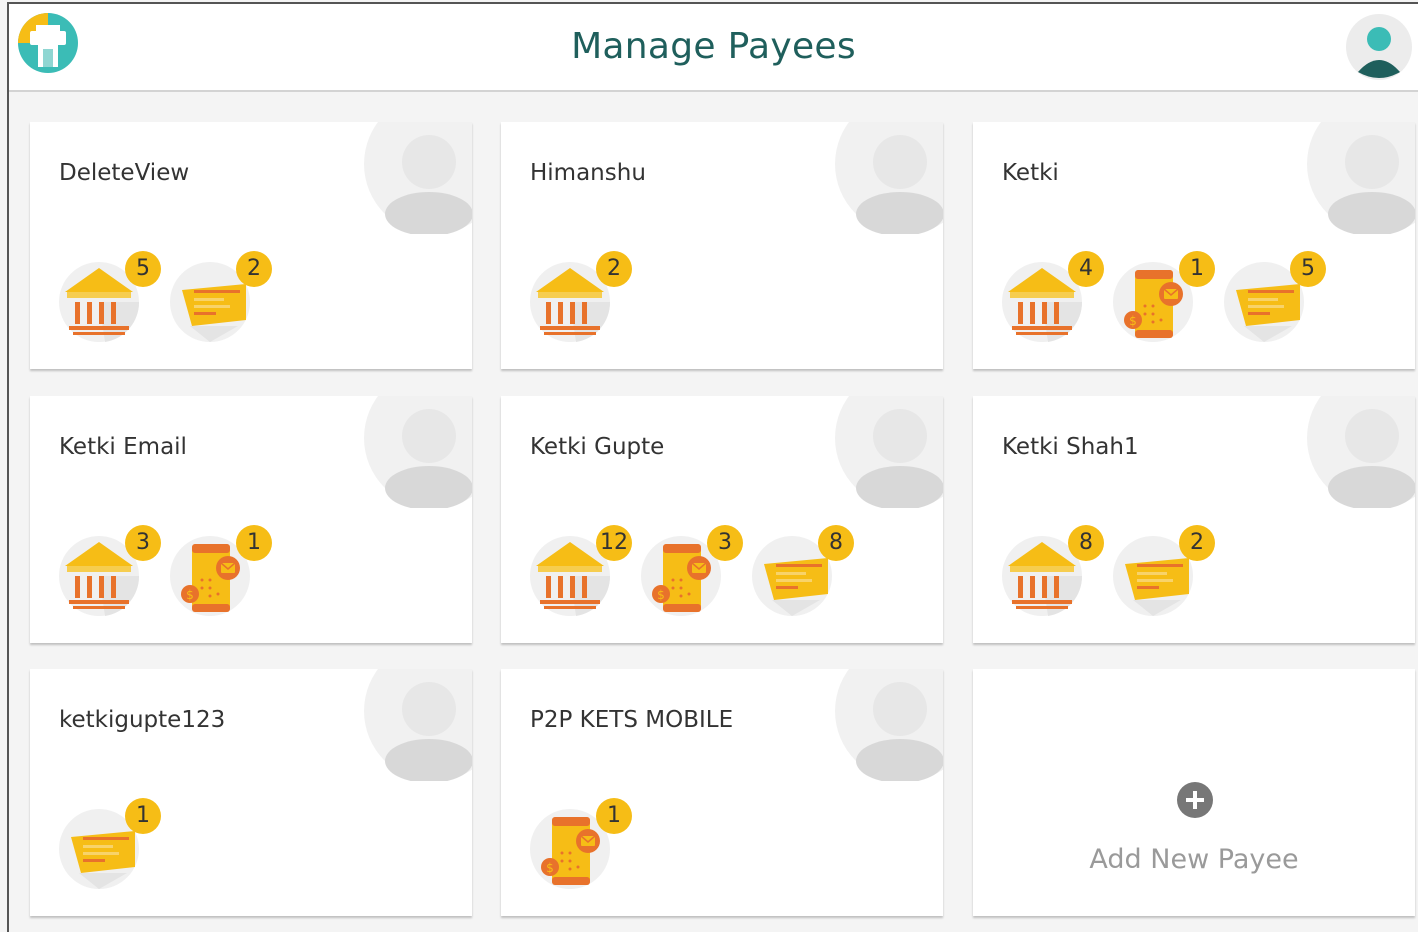  Describe the element at coordinates (1194, 859) in the screenshot. I see `add-new-payee-label: Add New Payee` at that location.